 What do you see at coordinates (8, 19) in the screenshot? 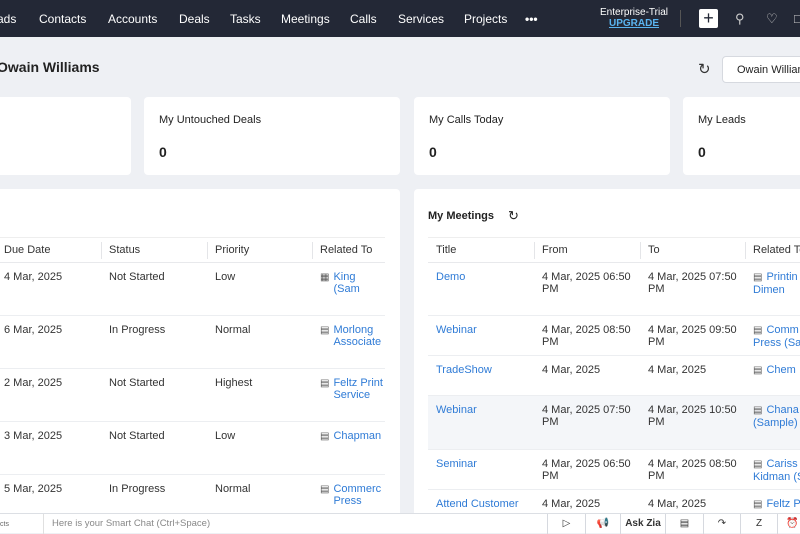
I see `nav-leads: ads` at bounding box center [8, 19].